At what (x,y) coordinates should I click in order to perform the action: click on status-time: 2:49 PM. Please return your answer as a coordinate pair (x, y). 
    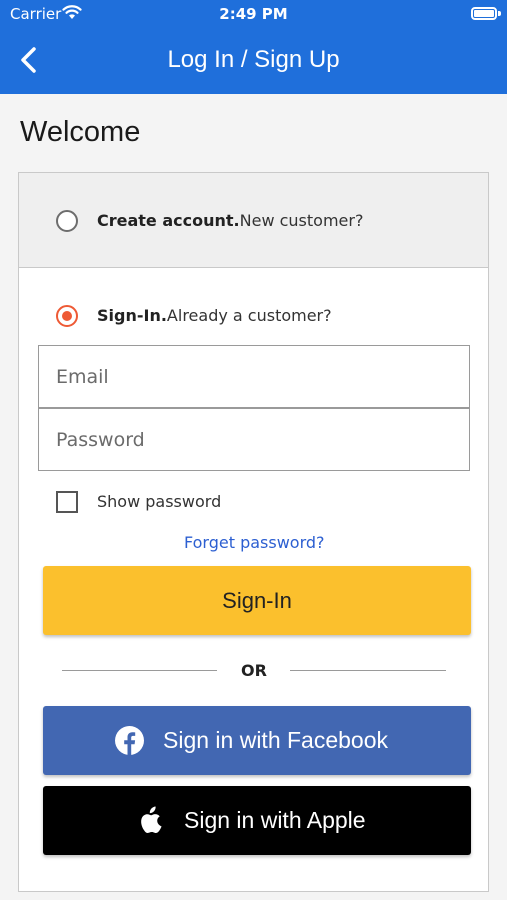
    Looking at the image, I should click on (253, 14).